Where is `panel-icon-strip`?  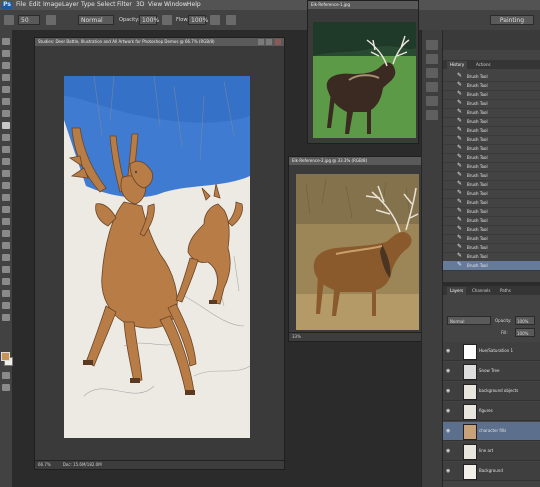 panel-icon-strip is located at coordinates (431, 258).